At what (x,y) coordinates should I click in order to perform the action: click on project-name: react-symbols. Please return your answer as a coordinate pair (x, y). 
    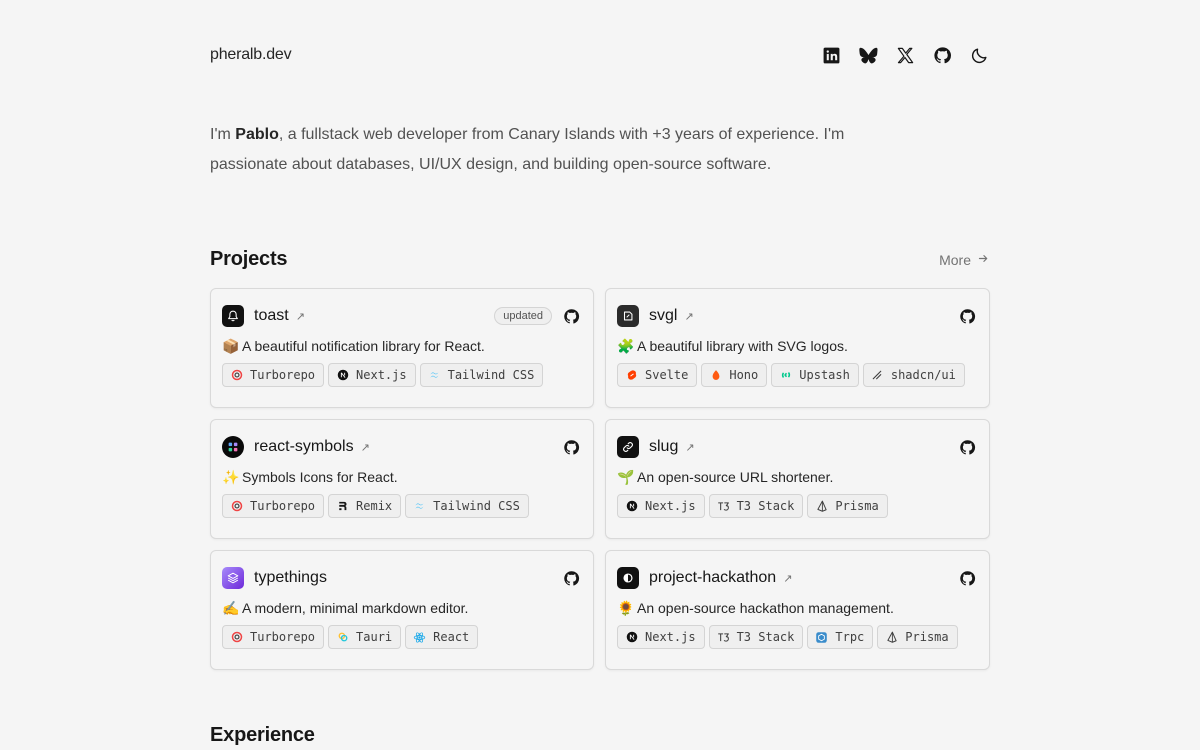
    Looking at the image, I should click on (304, 447).